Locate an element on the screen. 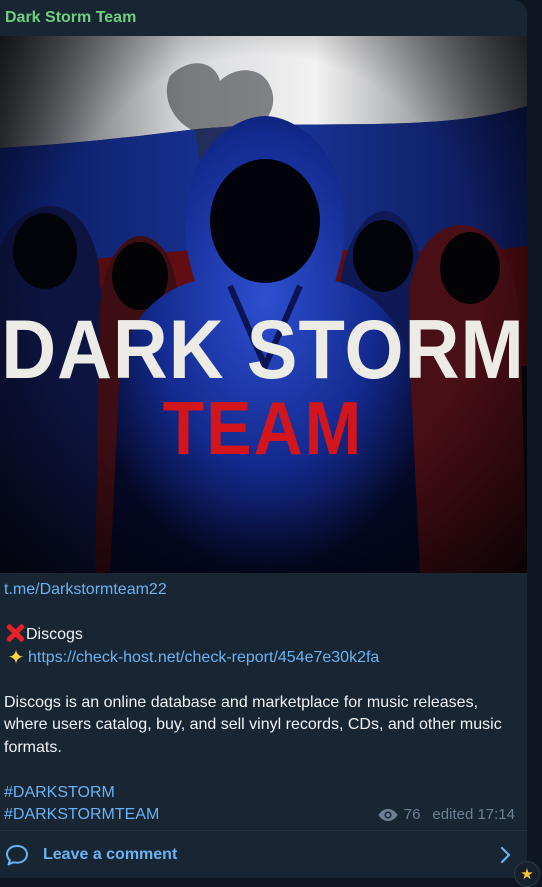 The width and height of the screenshot is (542, 887). cross-mark-icon is located at coordinates (15, 633).